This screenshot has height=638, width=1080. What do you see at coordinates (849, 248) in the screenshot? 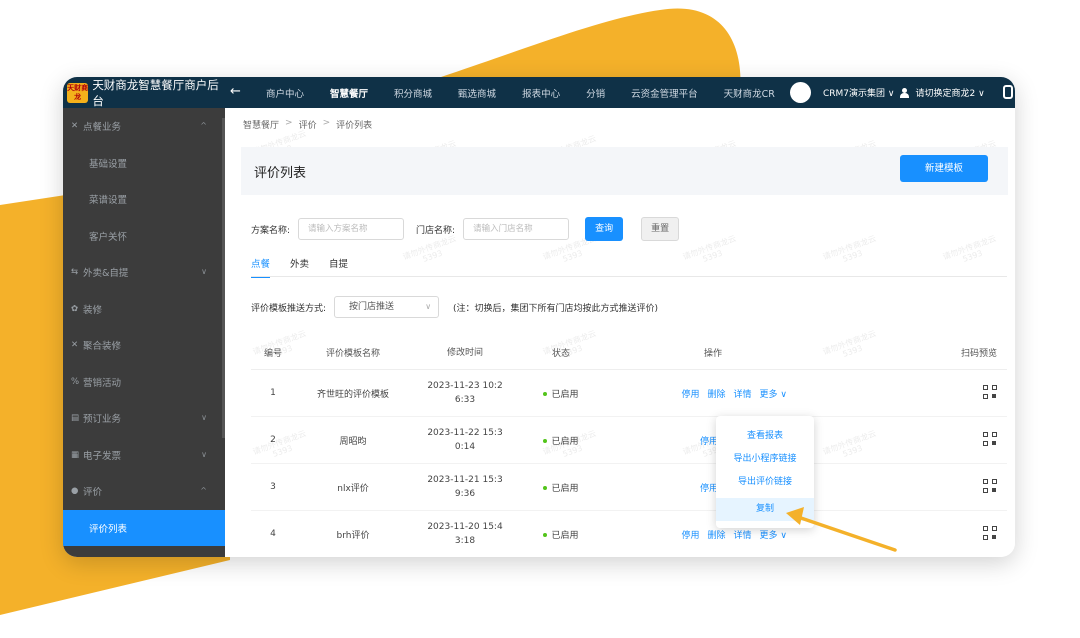
I see `watermark: 请勿外传商龙云5393` at bounding box center [849, 248].